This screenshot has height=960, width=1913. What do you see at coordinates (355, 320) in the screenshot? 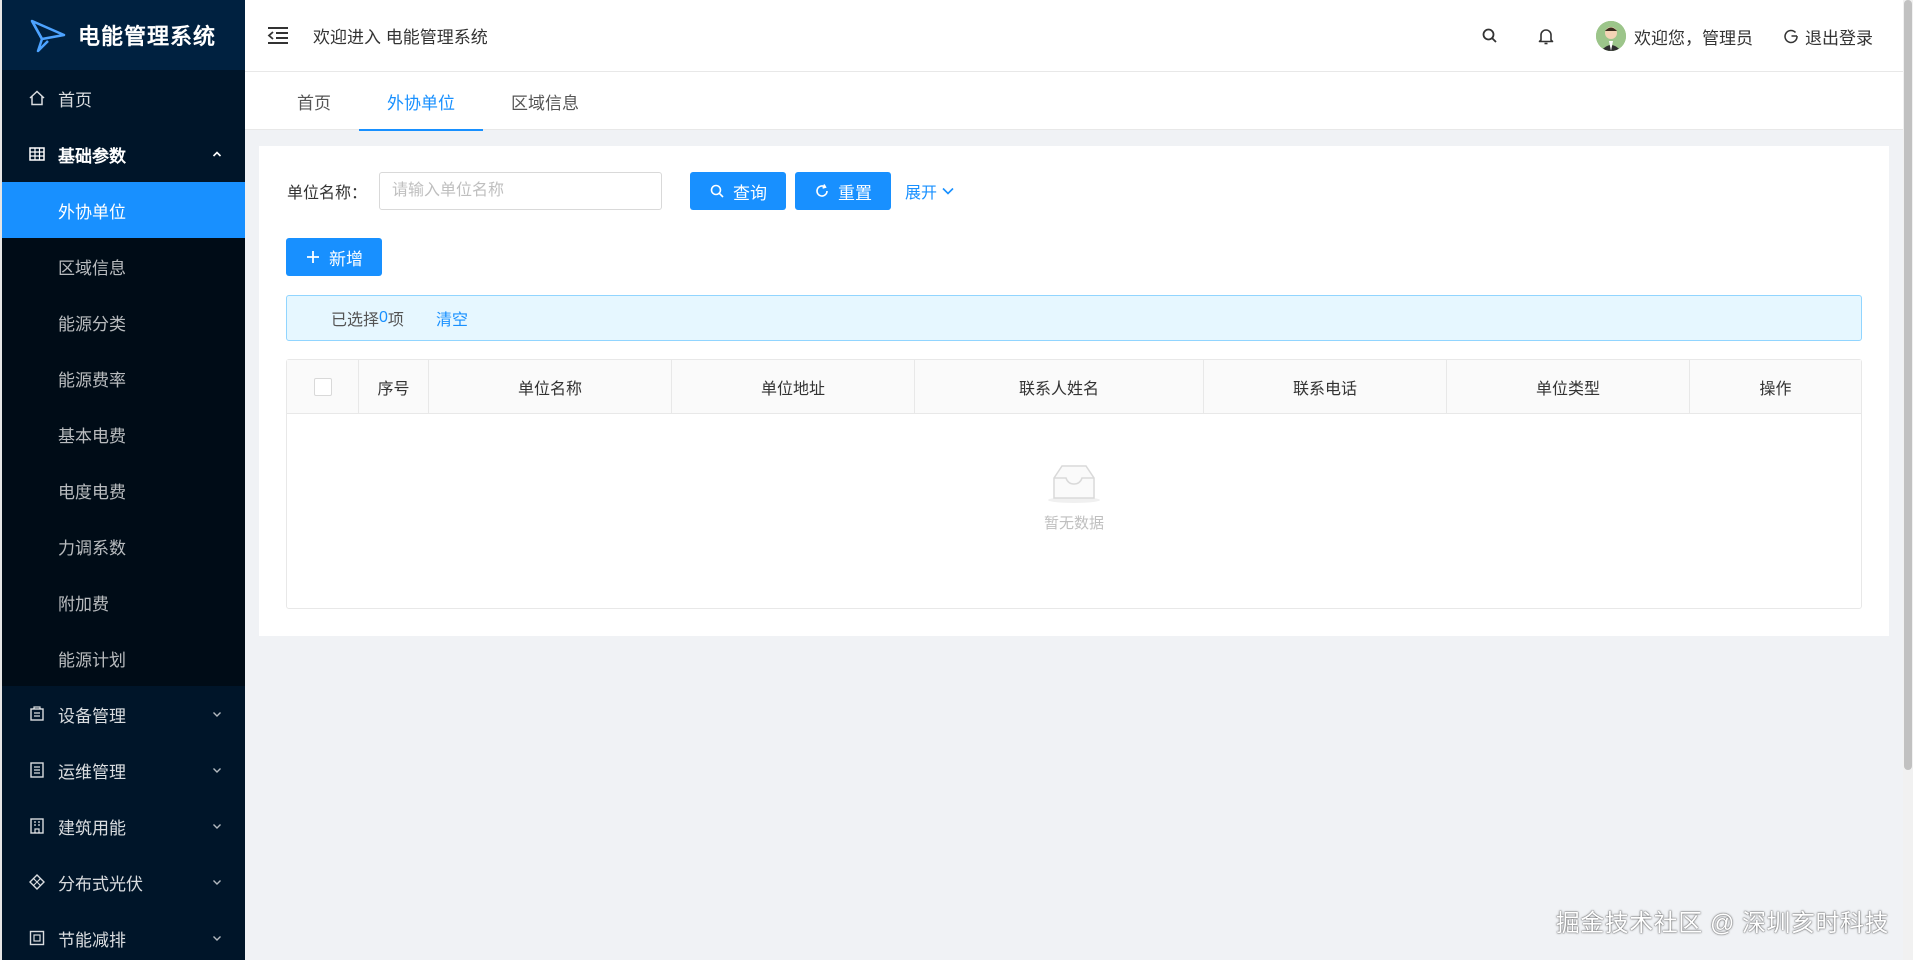
I see `selection-prefix: 已选择` at bounding box center [355, 320].